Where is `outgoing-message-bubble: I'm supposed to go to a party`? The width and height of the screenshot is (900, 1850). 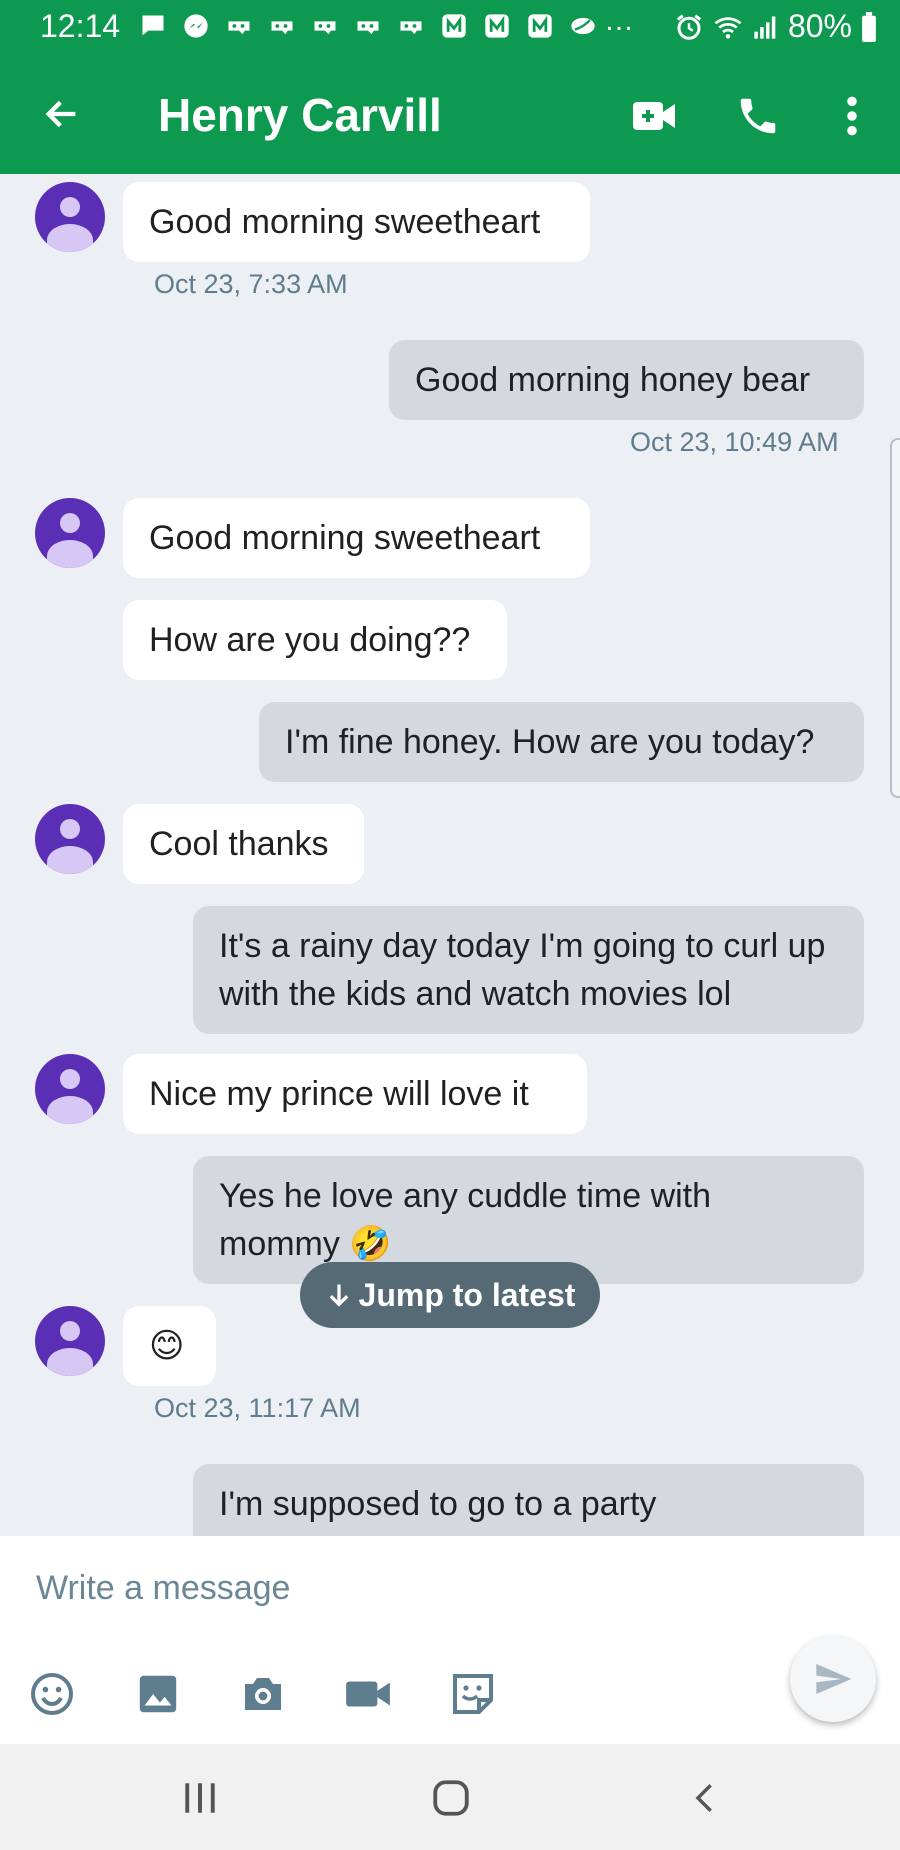
outgoing-message-bubble: I'm supposed to go to a party is located at coordinates (528, 1500).